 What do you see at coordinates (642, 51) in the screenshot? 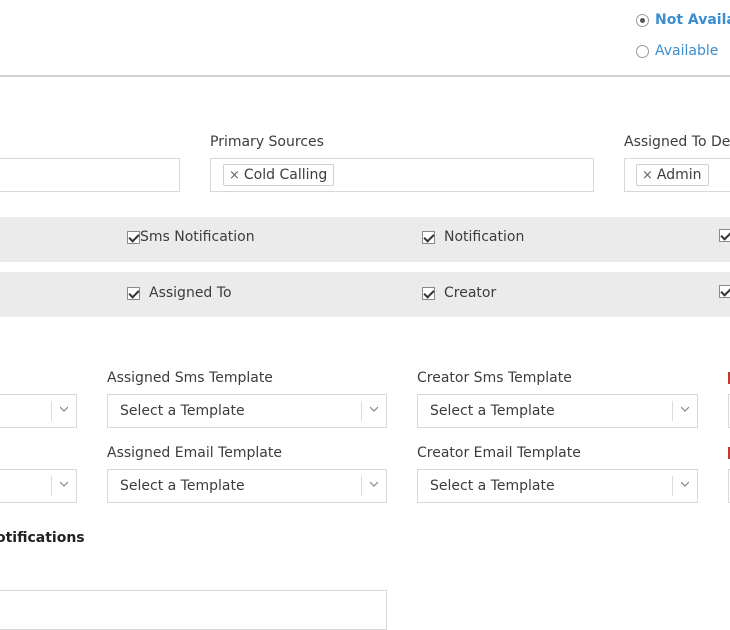
I see `radio-unselected-icon` at bounding box center [642, 51].